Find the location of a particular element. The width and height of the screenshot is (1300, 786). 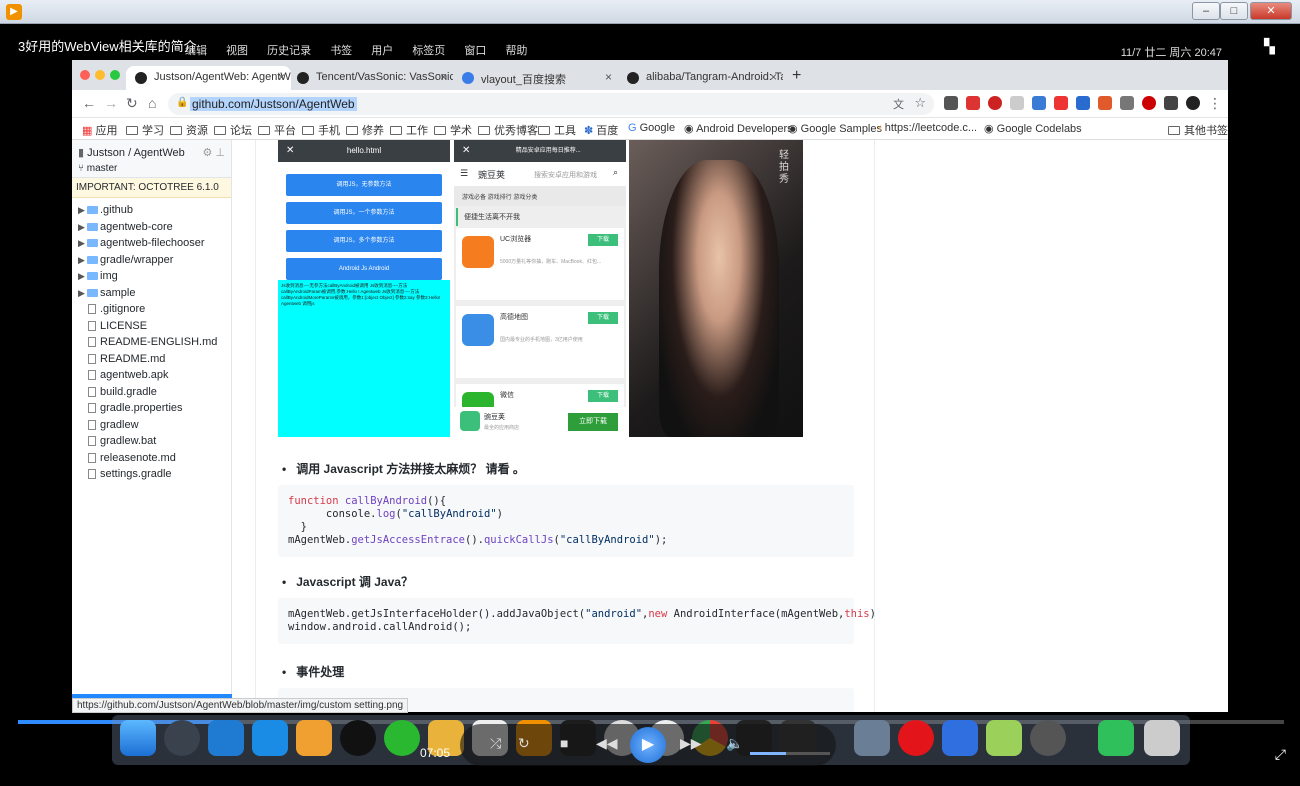

vscode-icon is located at coordinates (226, 738).